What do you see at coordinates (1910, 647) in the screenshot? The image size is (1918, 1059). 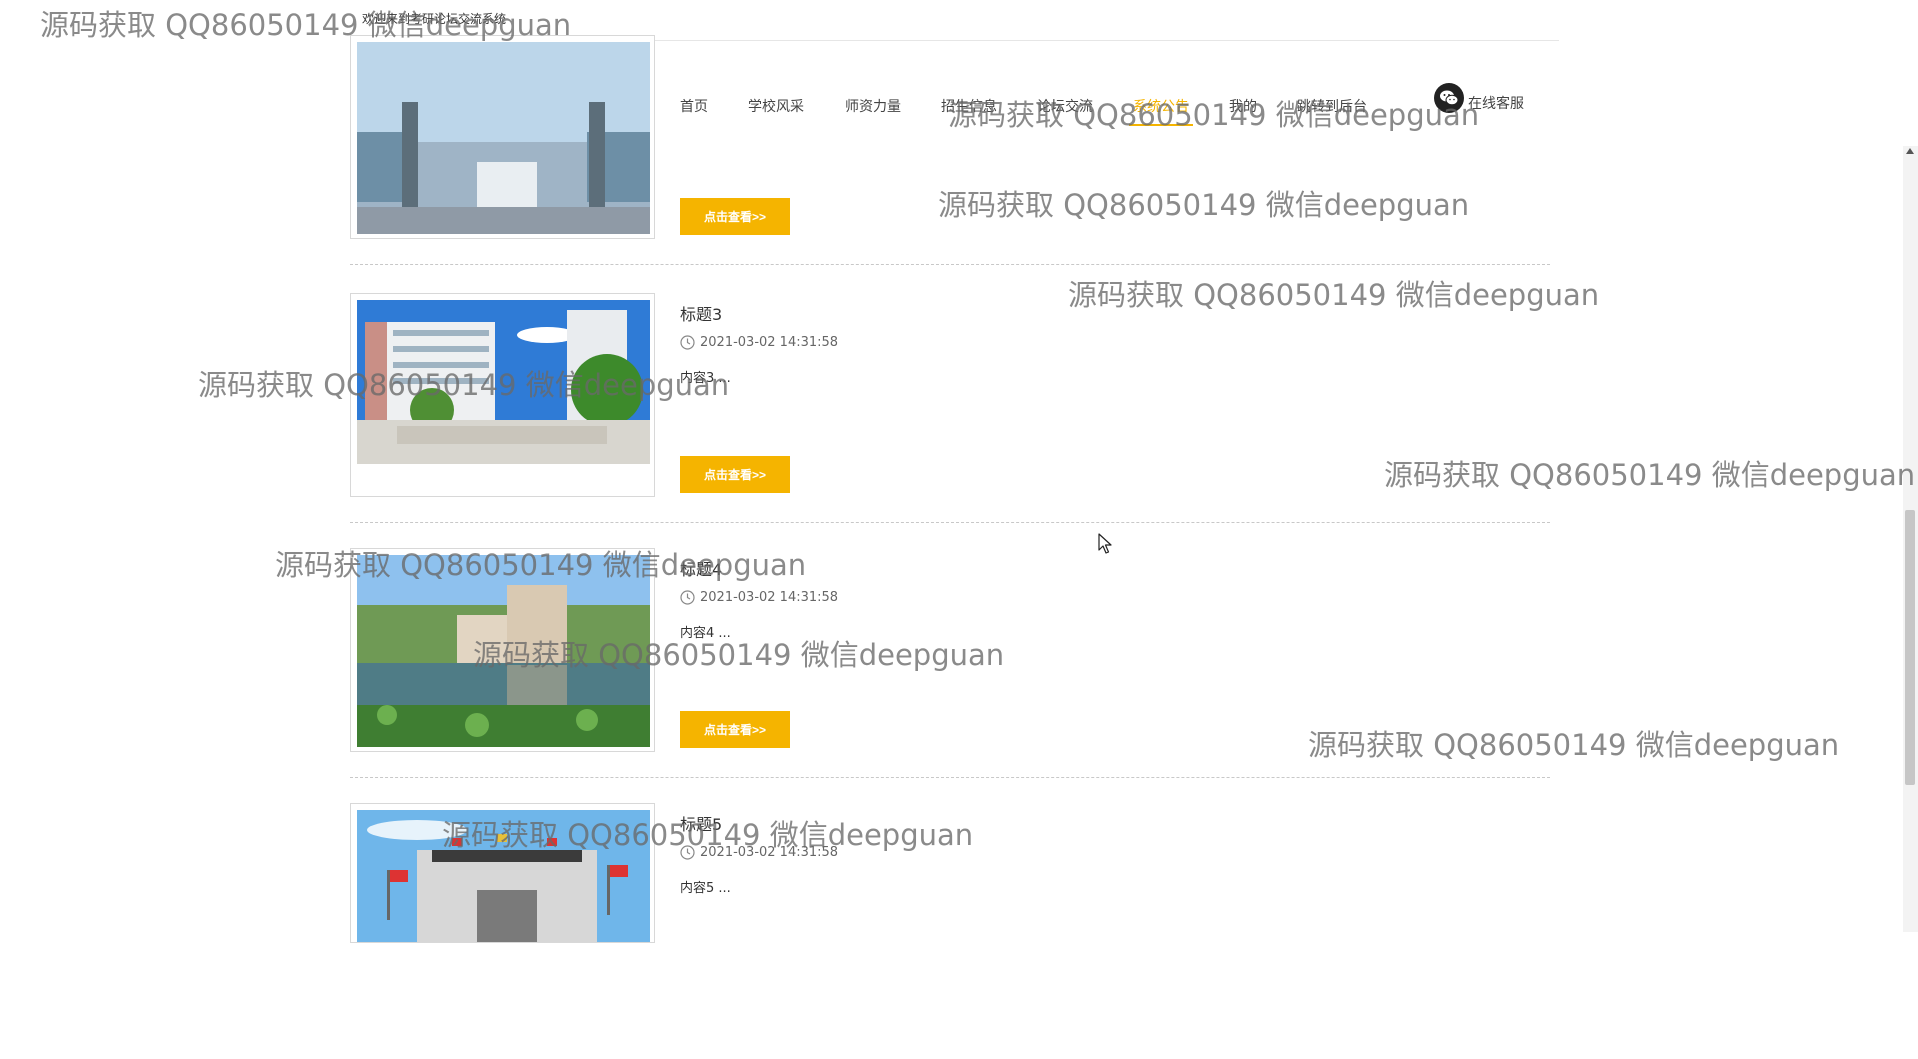 I see `scrollbar-thumb` at bounding box center [1910, 647].